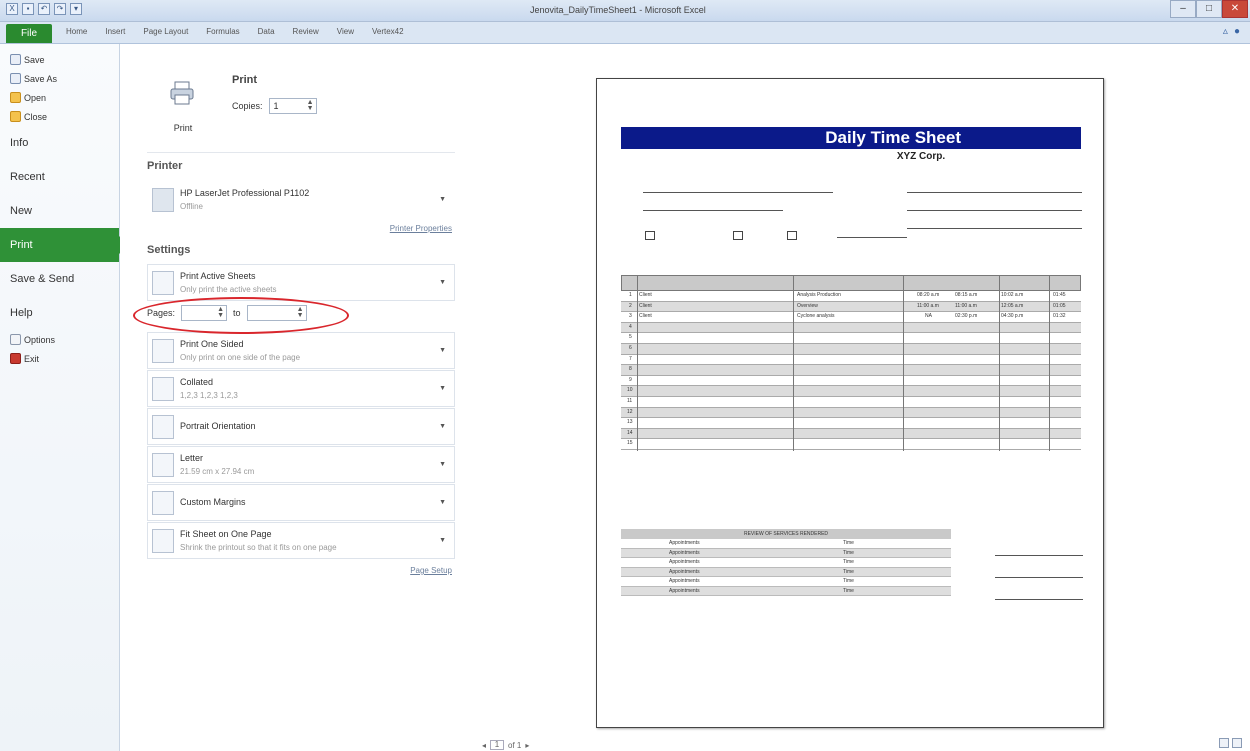  Describe the element at coordinates (851, 138) in the screenshot. I see `sheet-title: Daily Time Sheet` at that location.